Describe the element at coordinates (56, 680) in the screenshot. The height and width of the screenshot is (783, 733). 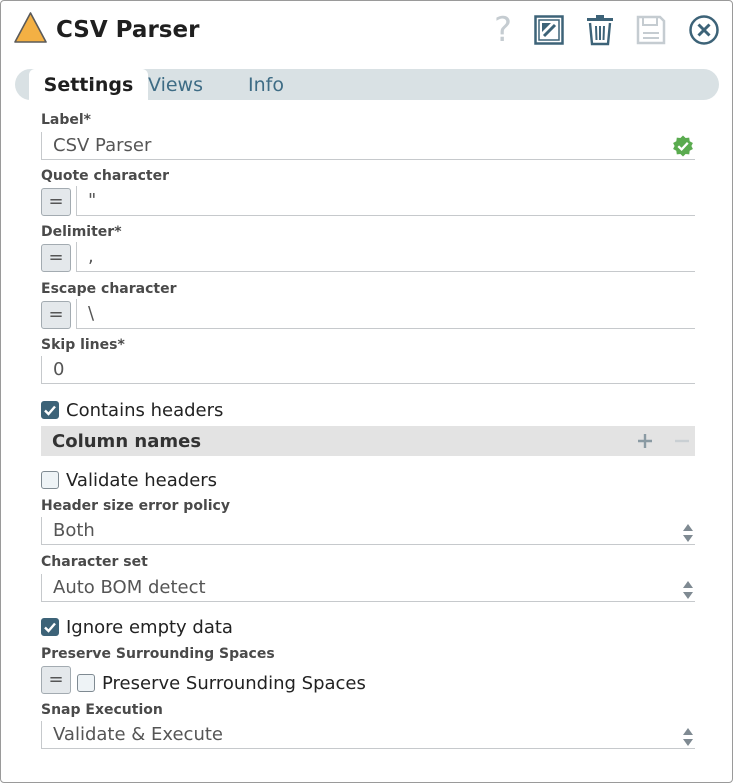
I see `preserve-expression-toggle: =` at that location.